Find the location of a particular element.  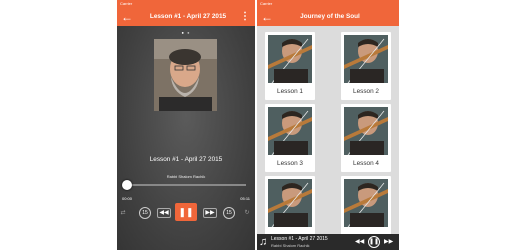

seek-thumb is located at coordinates (127, 185).